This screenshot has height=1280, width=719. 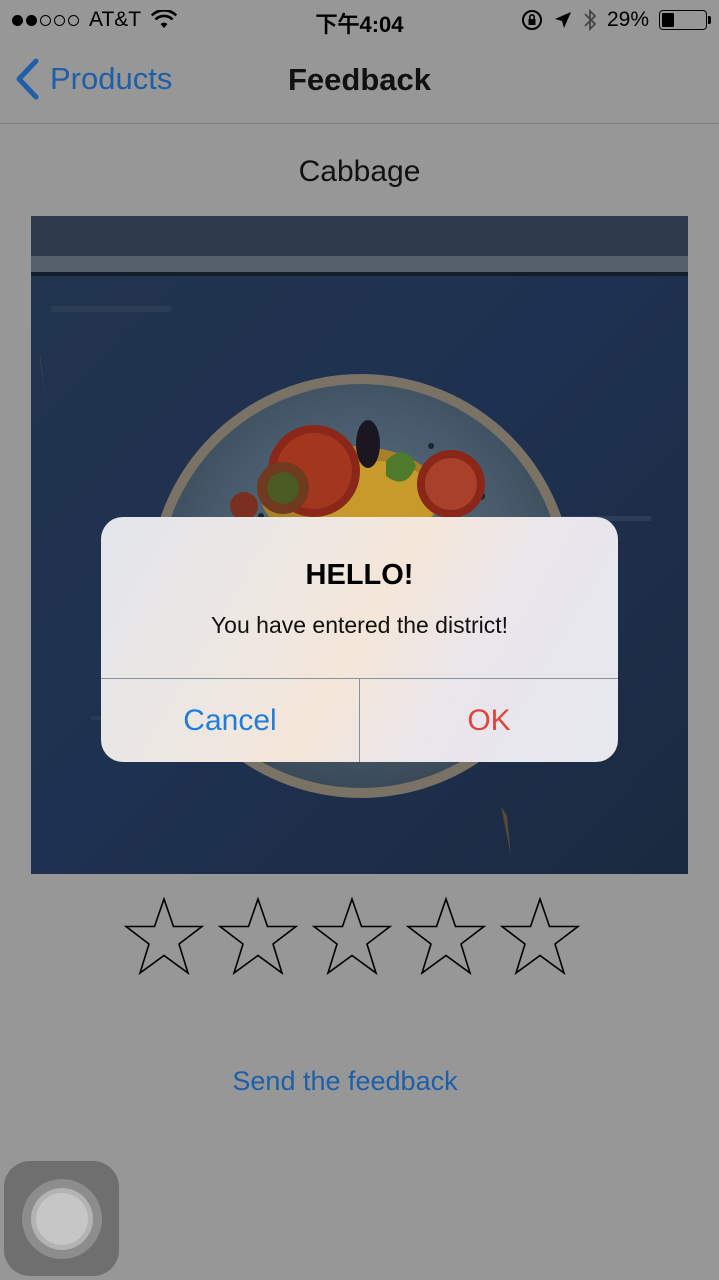 I want to click on alert-title: HELLO!, so click(x=359, y=575).